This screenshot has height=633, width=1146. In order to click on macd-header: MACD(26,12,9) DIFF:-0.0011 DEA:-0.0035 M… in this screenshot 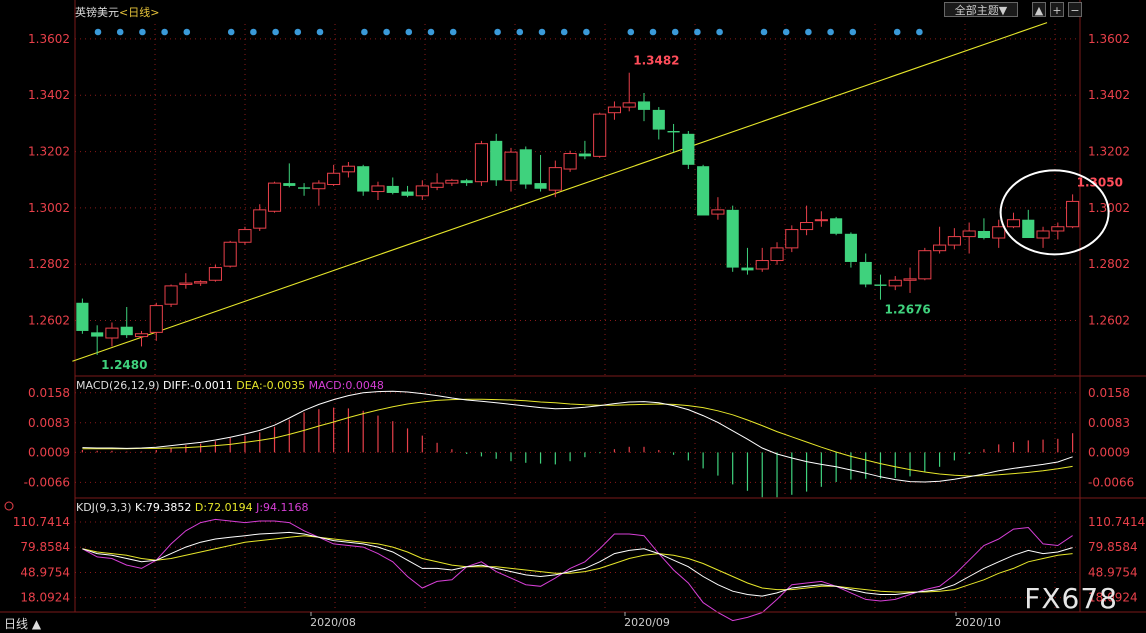, I will do `click(230, 385)`.